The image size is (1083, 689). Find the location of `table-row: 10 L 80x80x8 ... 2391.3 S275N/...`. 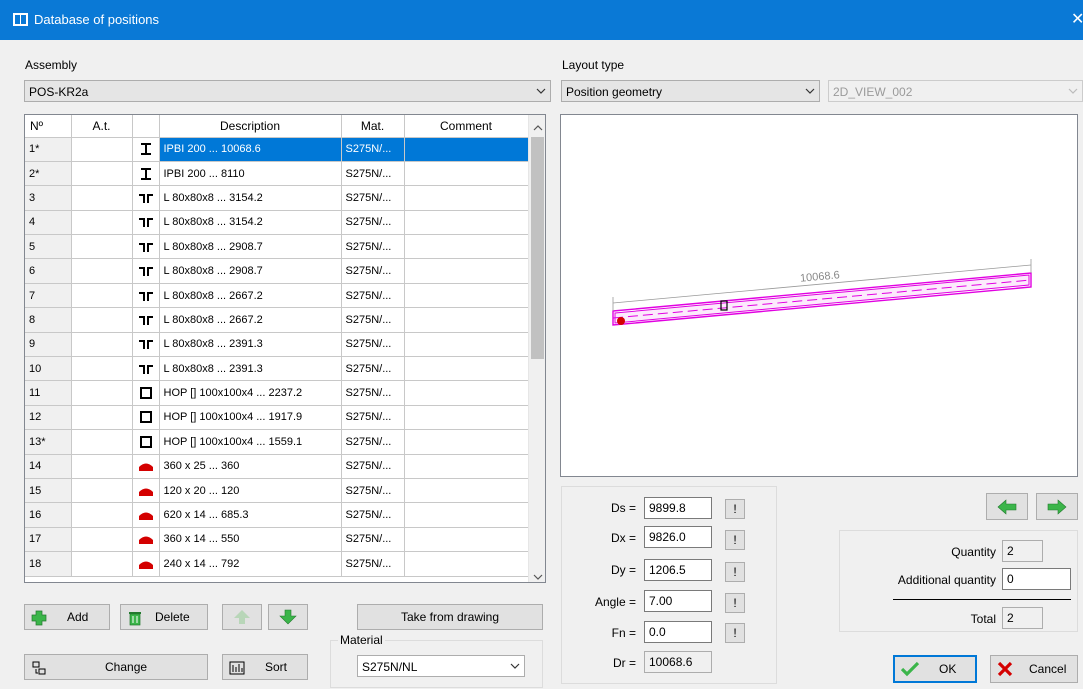

table-row: 10 L 80x80x8 ... 2391.3 S275N/... is located at coordinates (277, 369).